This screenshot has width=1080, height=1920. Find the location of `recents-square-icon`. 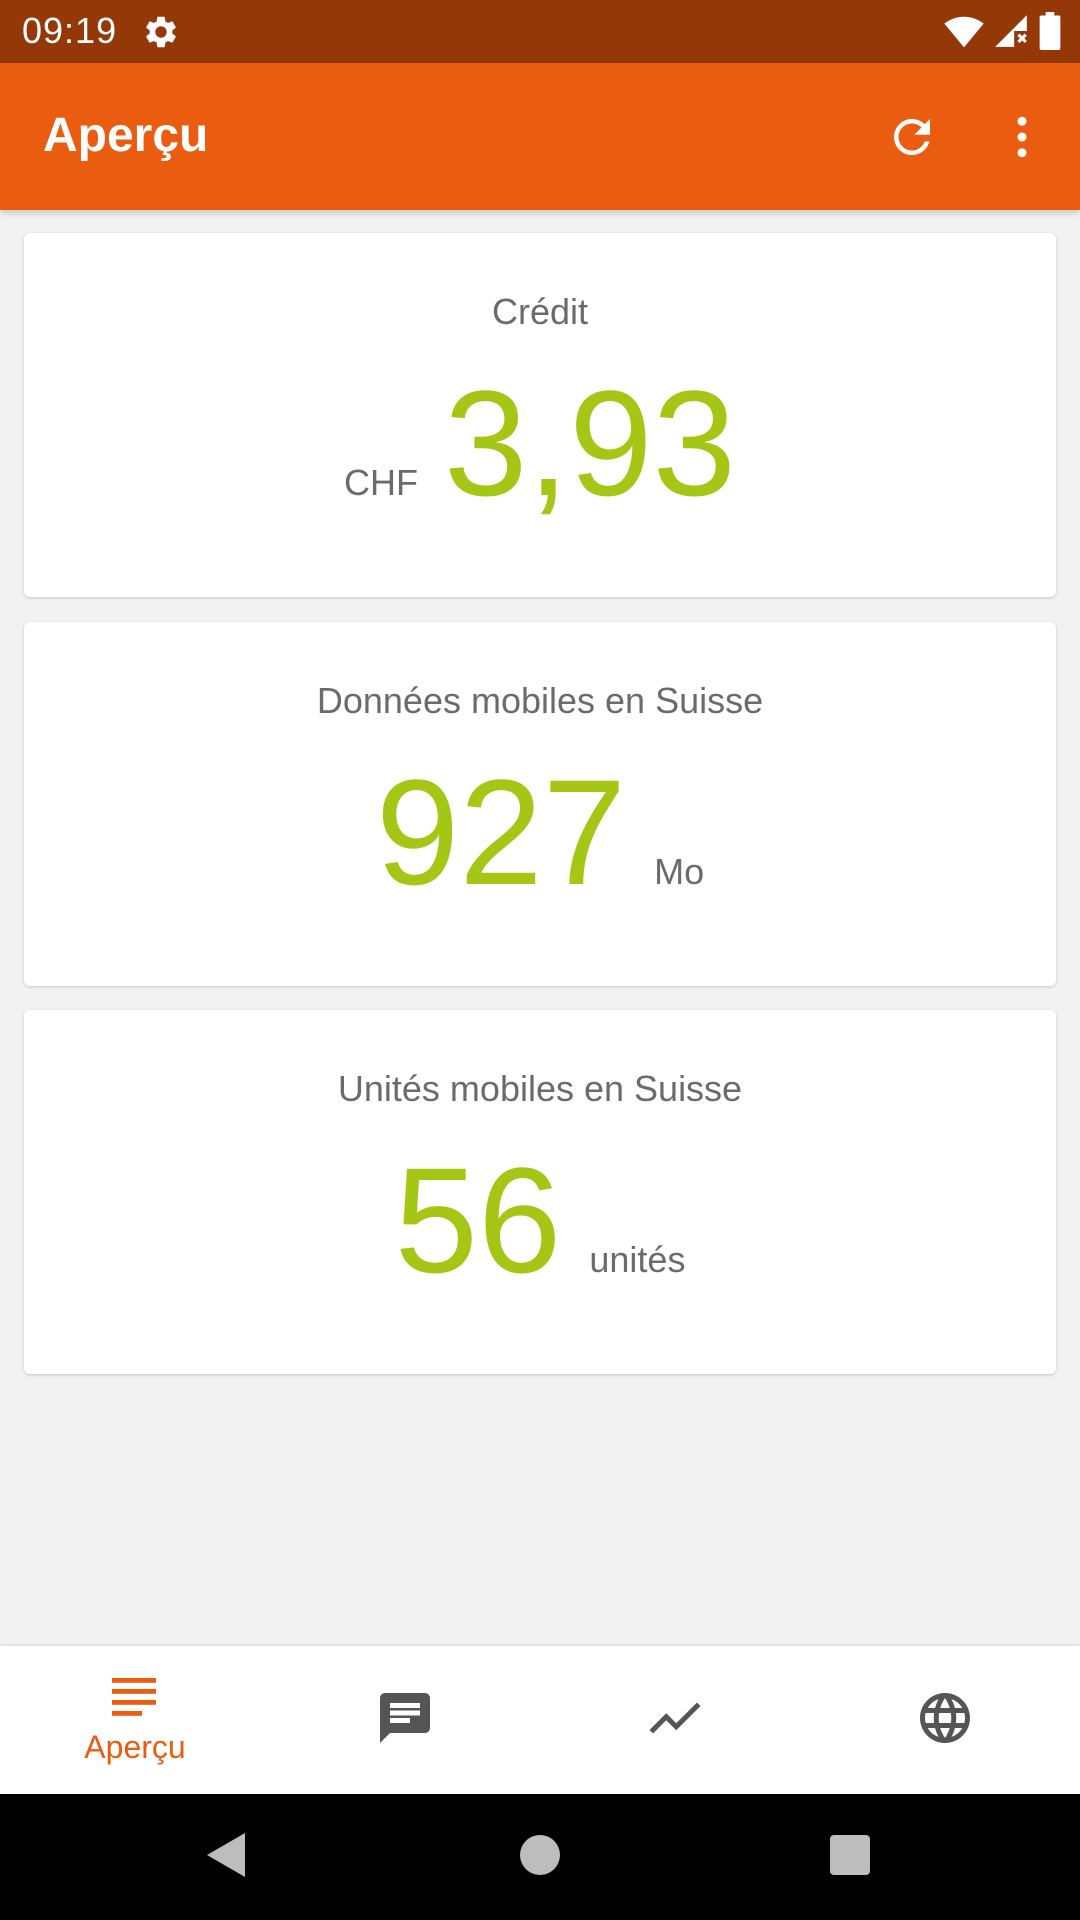

recents-square-icon is located at coordinates (850, 1857).